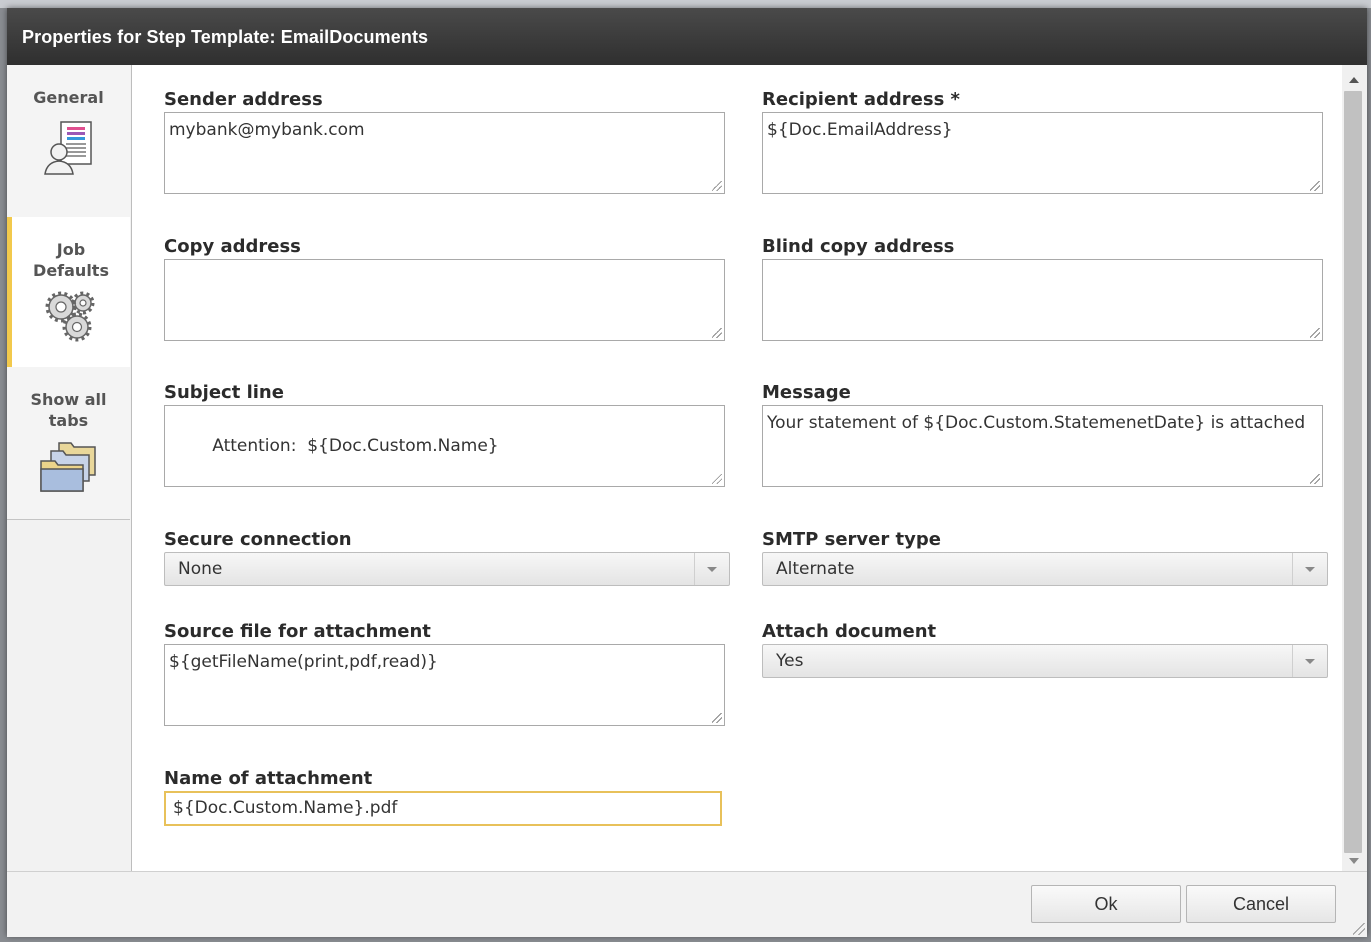 This screenshot has height=942, width=1371. What do you see at coordinates (1353, 472) in the screenshot?
I see `scrollbar-thumb` at bounding box center [1353, 472].